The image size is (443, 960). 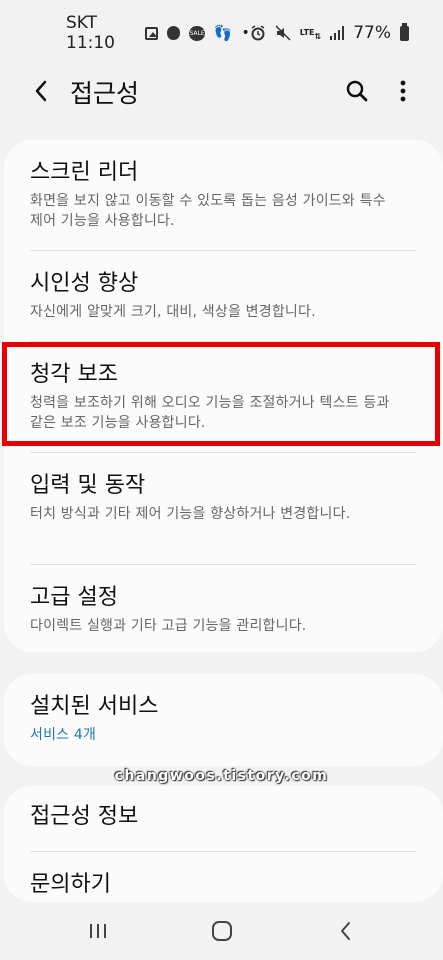 What do you see at coordinates (223, 844) in the screenshot?
I see `info-card: 접근성 정보 문의하기` at bounding box center [223, 844].